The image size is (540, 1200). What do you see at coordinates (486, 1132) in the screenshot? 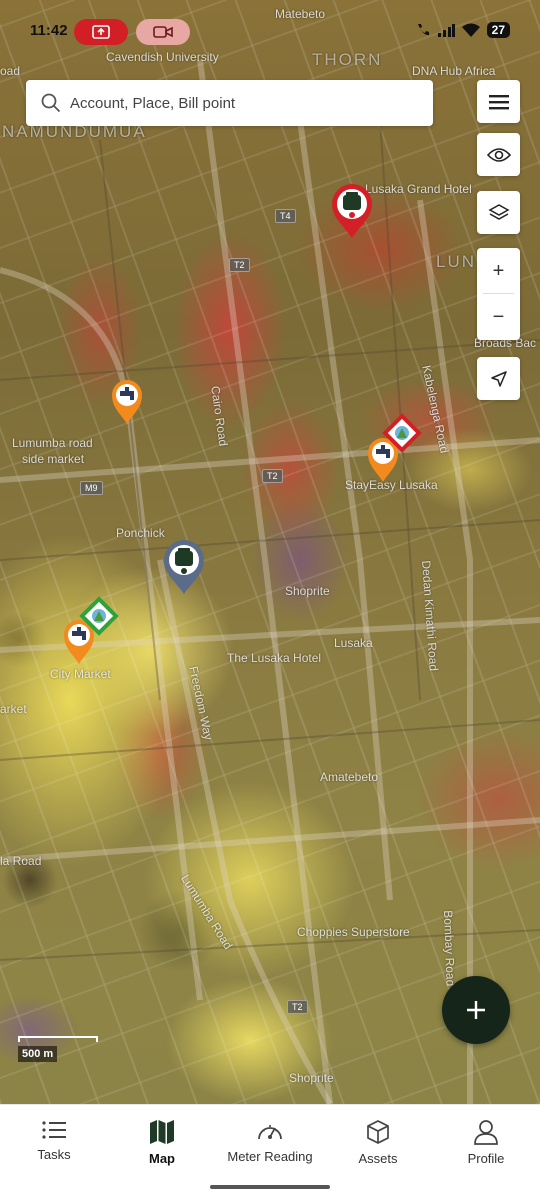
I see `person-icon` at bounding box center [486, 1132].